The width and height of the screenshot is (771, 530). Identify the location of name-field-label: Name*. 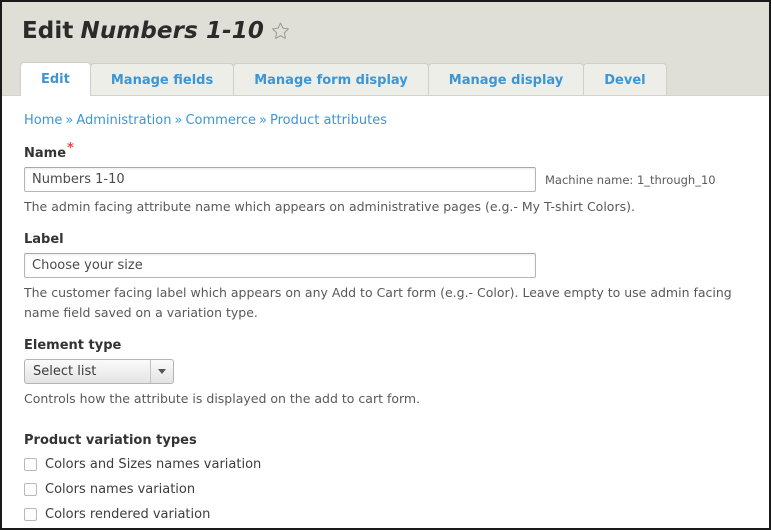
(396, 151).